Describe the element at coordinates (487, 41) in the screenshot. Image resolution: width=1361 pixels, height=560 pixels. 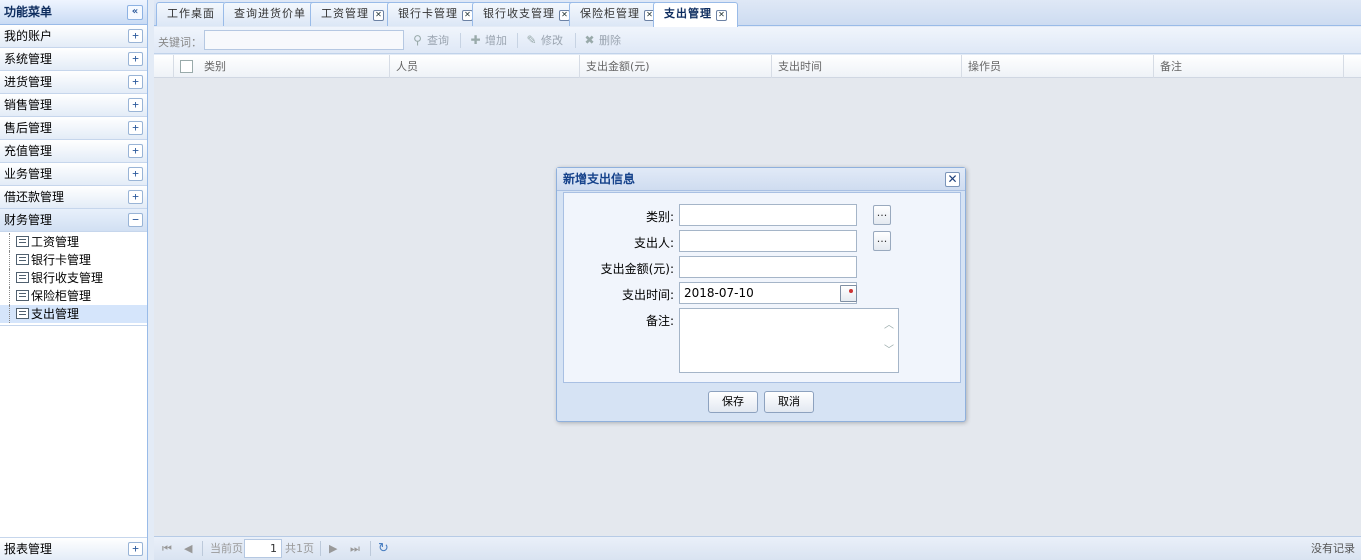
I see `add-button: ✚ 增加` at that location.